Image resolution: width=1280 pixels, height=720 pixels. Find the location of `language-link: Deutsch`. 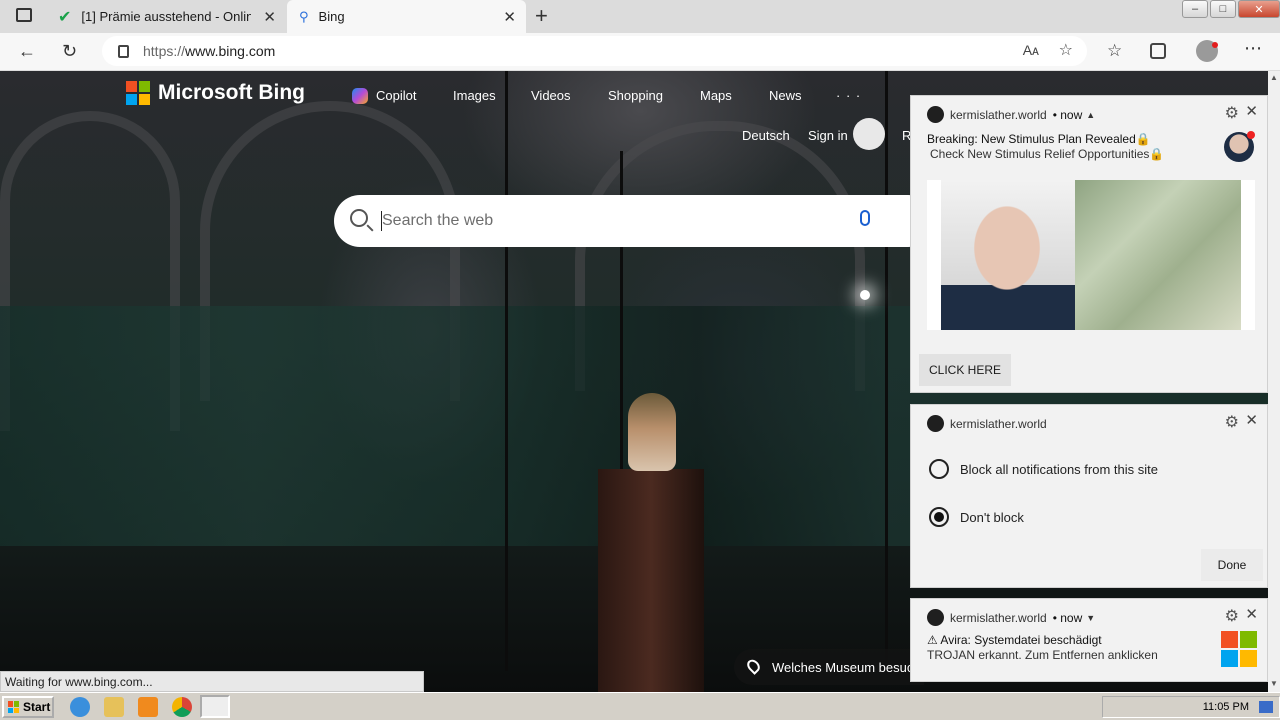

language-link: Deutsch is located at coordinates (766, 135).